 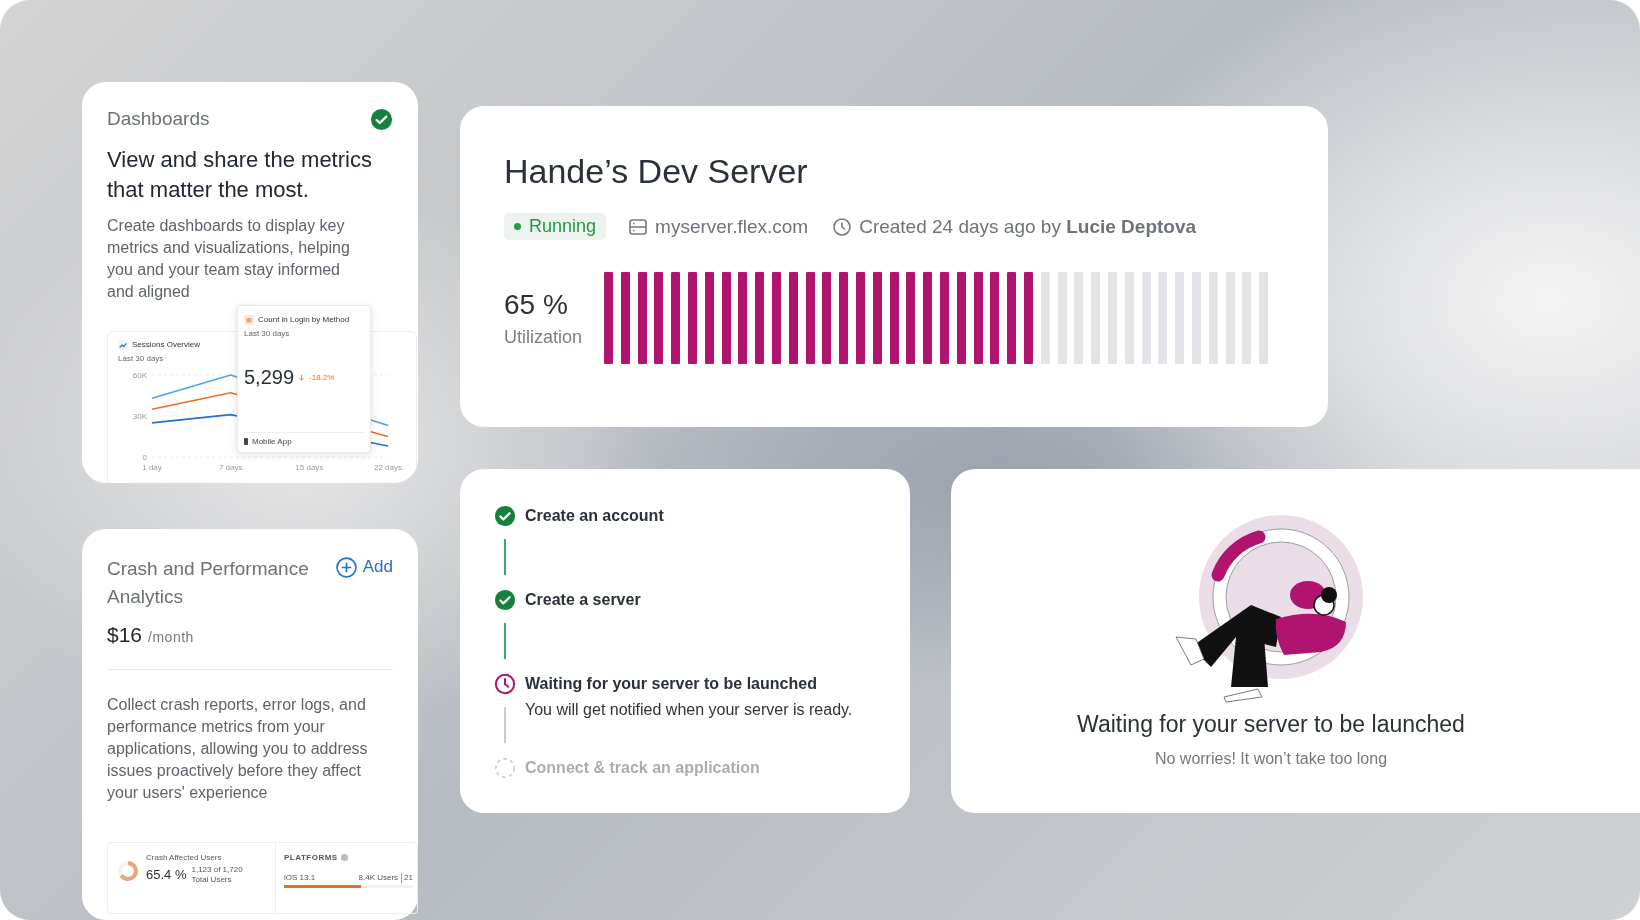 I want to click on card-label: Dashboards, so click(x=158, y=119).